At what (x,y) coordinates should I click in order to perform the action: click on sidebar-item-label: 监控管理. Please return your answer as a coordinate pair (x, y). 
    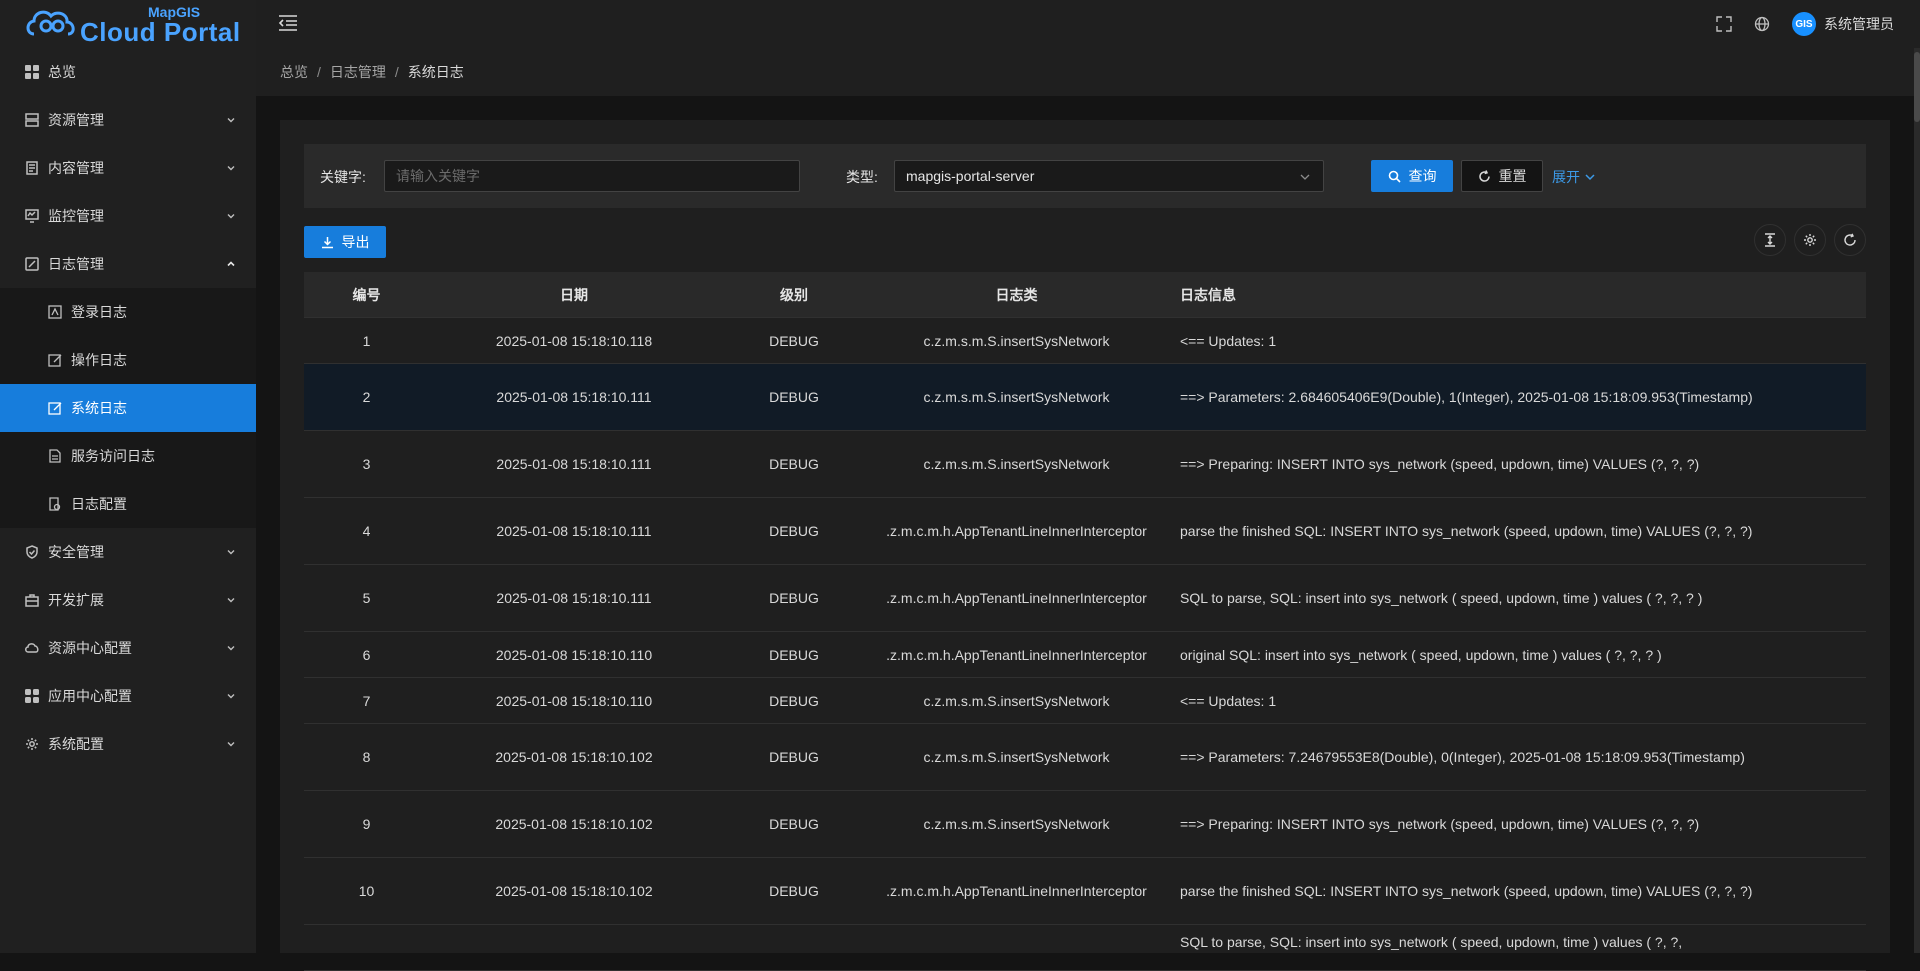
    Looking at the image, I should click on (76, 216).